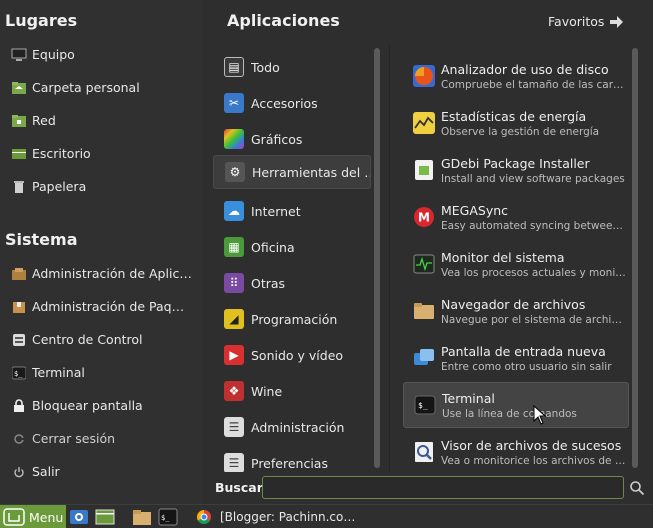 This screenshot has width=653, height=528. Describe the element at coordinates (100, 153) in the screenshot. I see `place-desktop: Escritorio` at that location.